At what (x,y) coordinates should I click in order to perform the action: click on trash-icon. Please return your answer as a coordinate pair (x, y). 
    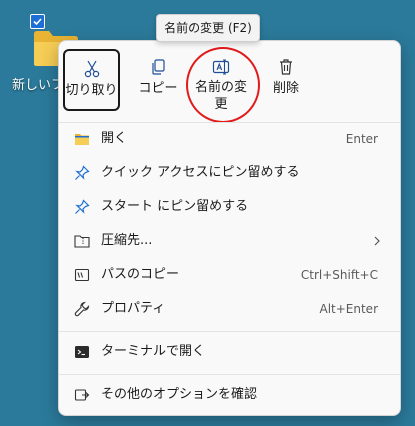
    Looking at the image, I should click on (286, 67).